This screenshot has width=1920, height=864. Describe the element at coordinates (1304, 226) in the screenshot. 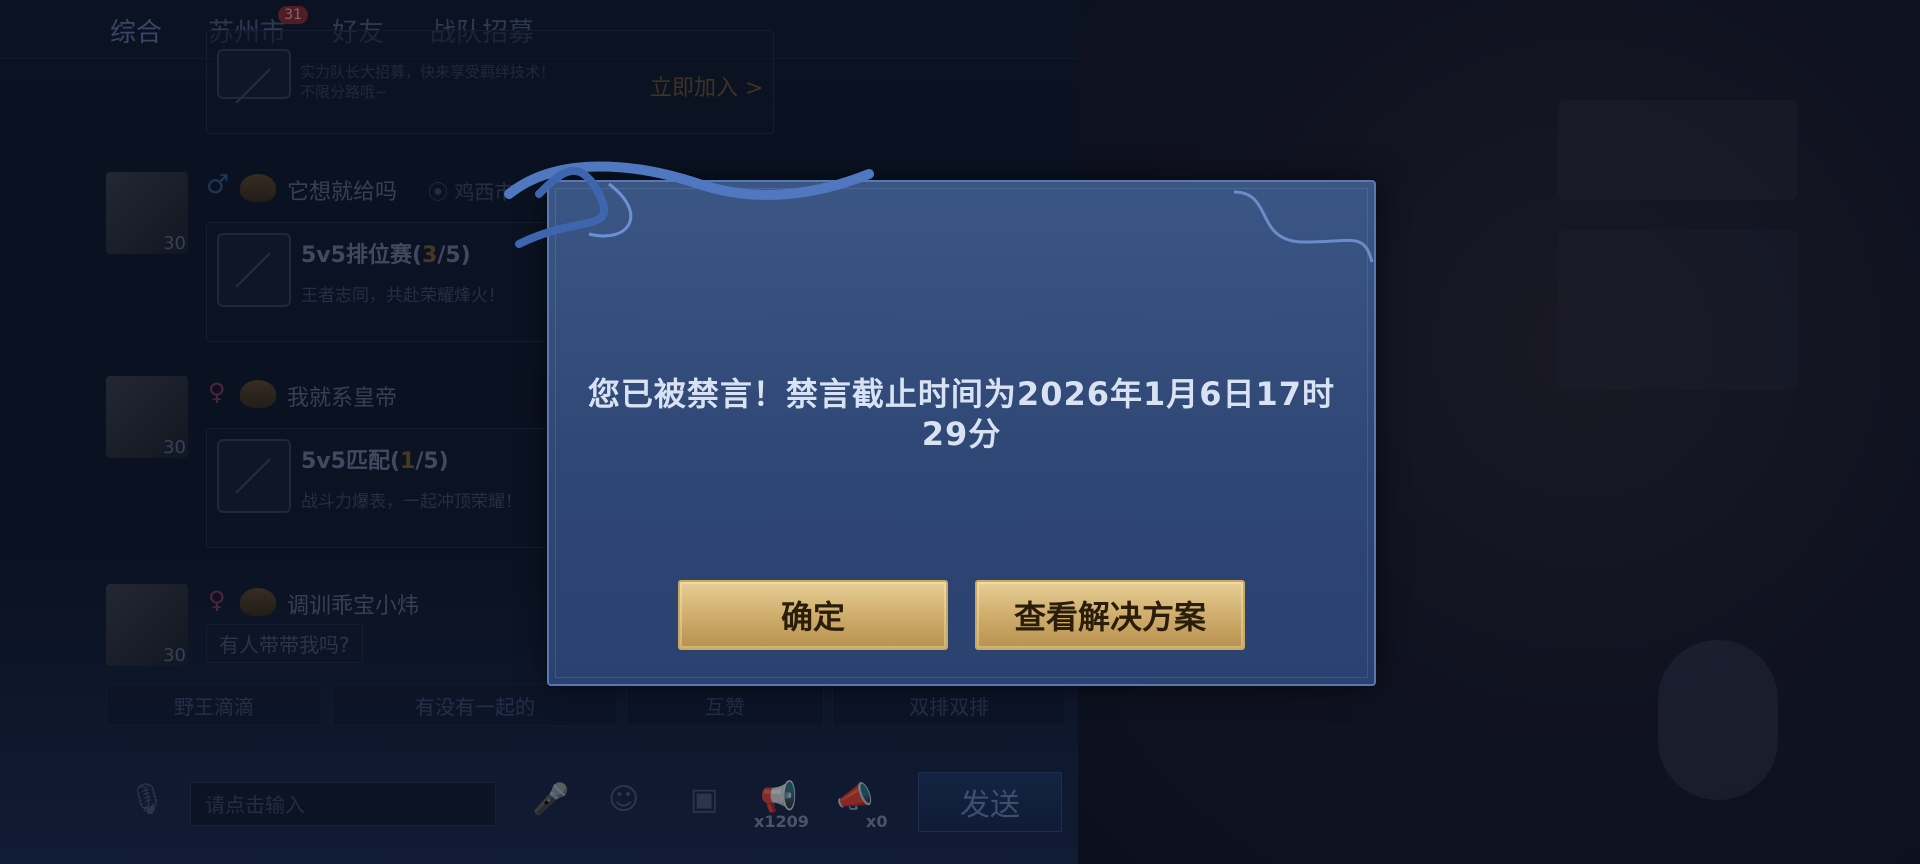

I see `corner-ornament-icon` at that location.